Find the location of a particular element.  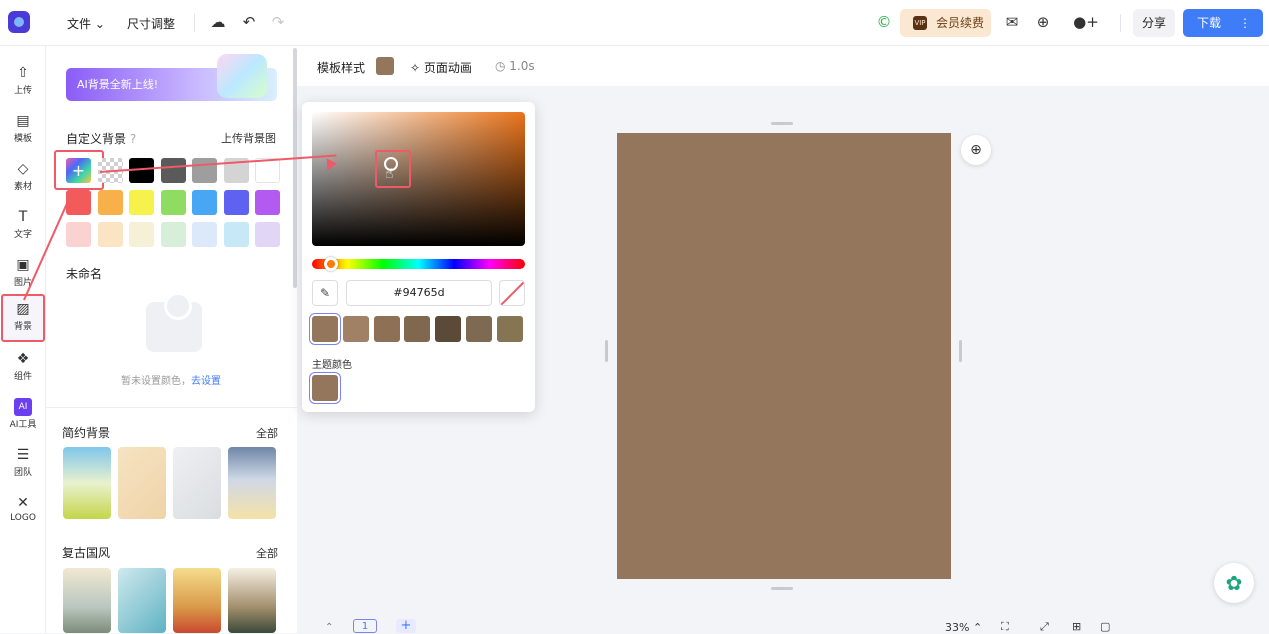

no-color-button is located at coordinates (512, 293).